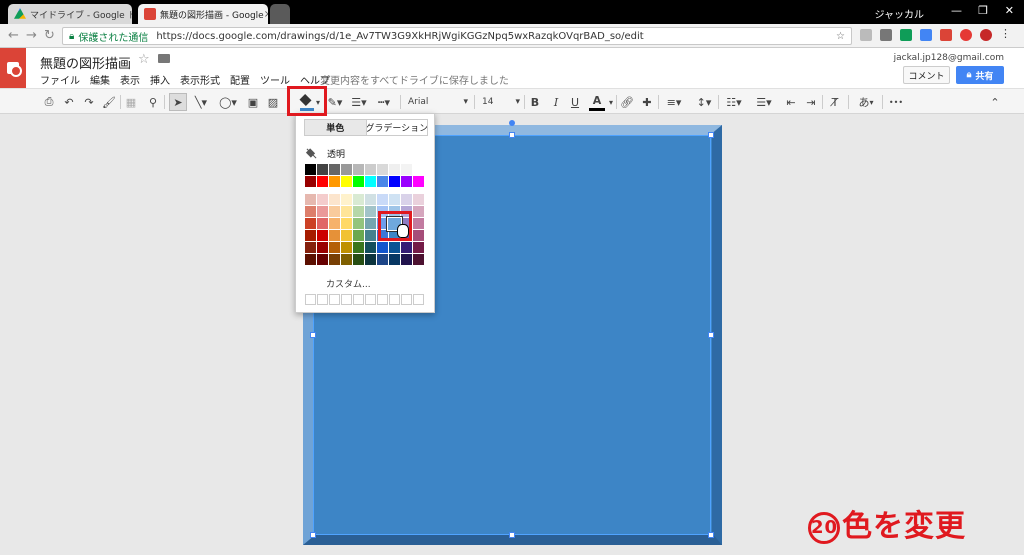 Image resolution: width=1024 pixels, height=555 pixels. Describe the element at coordinates (228, 102) in the screenshot. I see `shape-tool-icon: ◯▾` at that location.